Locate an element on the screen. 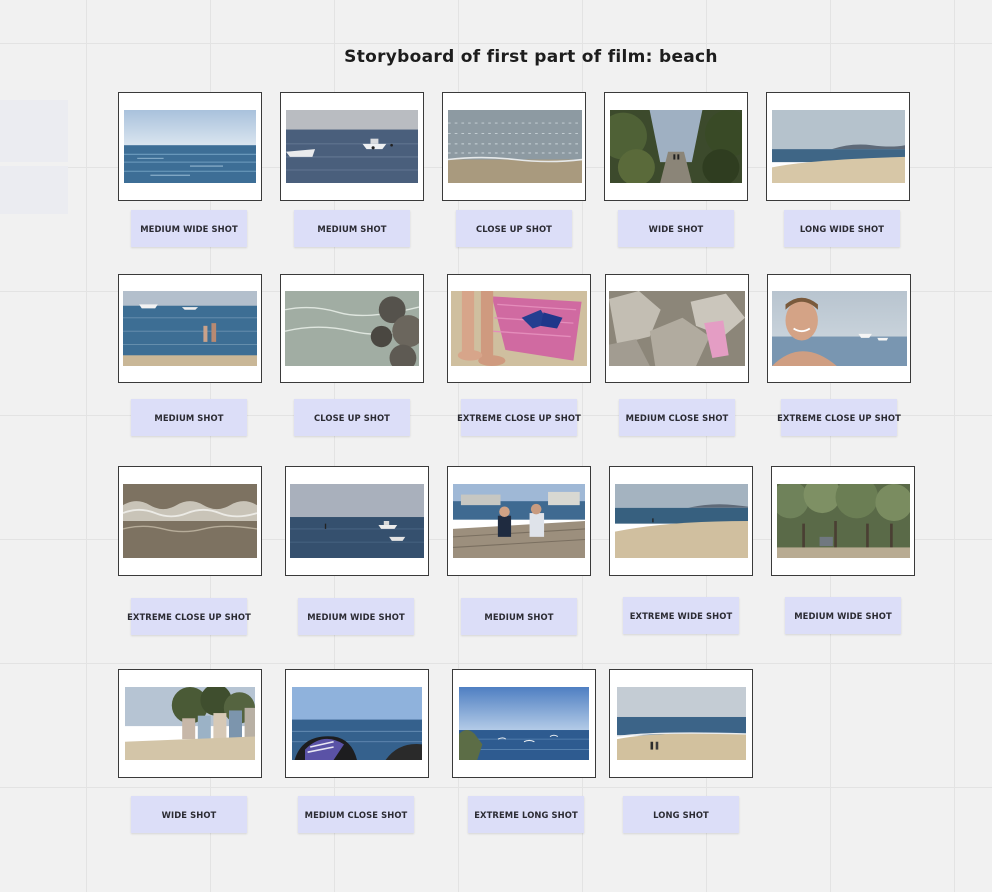 This screenshot has height=892, width=992. shot-image-men-on-pier is located at coordinates (519, 521).